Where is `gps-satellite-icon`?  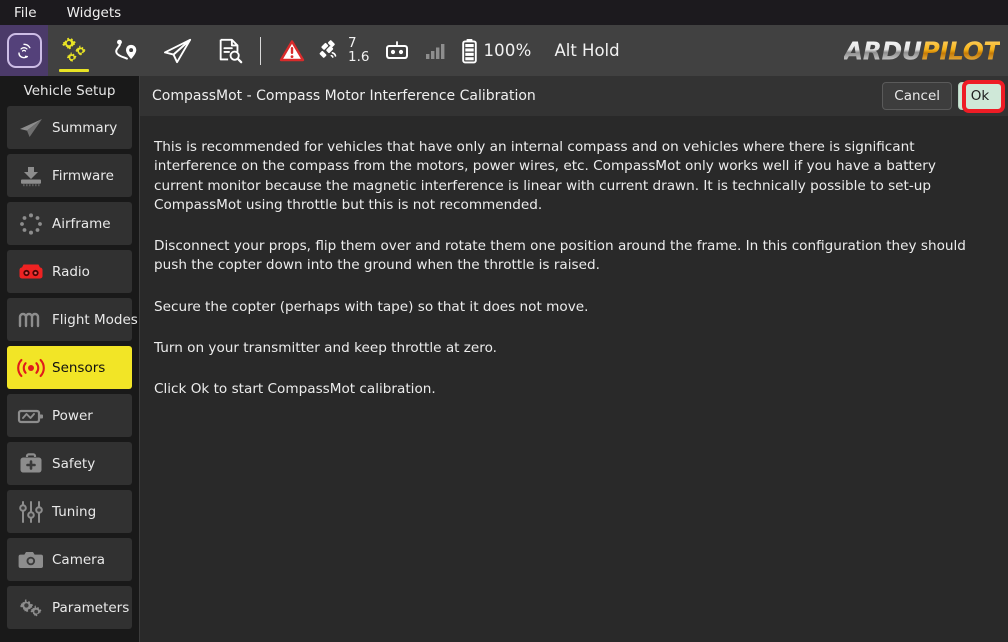
gps-satellite-icon is located at coordinates (328, 48).